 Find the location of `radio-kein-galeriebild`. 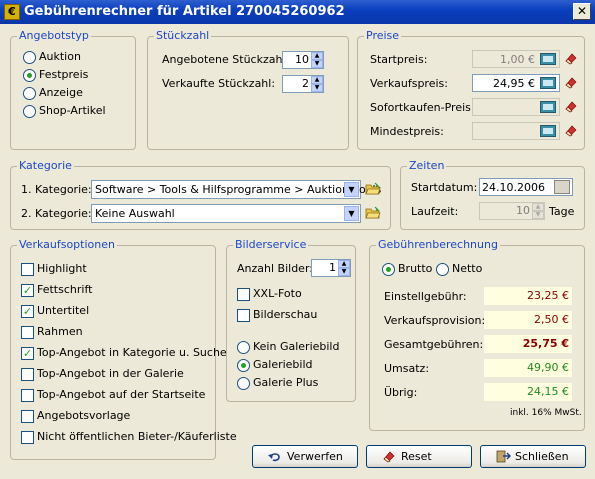

radio-kein-galeriebild is located at coordinates (243, 347).